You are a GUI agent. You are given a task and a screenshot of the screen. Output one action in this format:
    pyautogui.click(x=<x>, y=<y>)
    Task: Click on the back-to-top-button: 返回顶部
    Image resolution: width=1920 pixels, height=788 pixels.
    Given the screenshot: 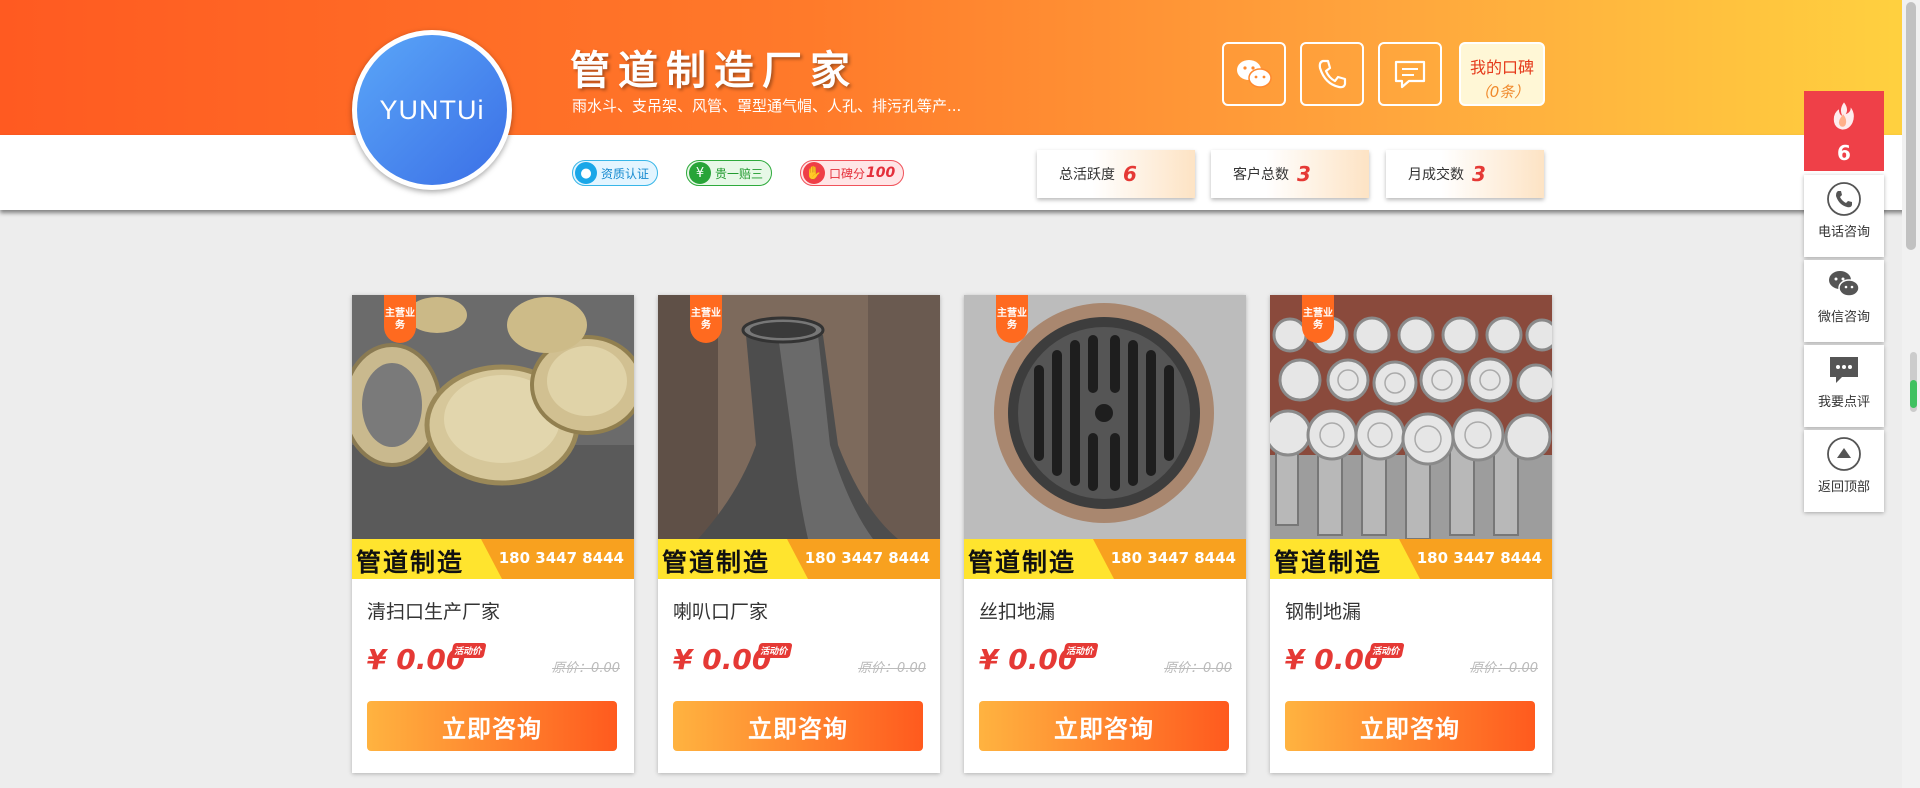 What is the action you would take?
    pyautogui.click(x=1844, y=471)
    